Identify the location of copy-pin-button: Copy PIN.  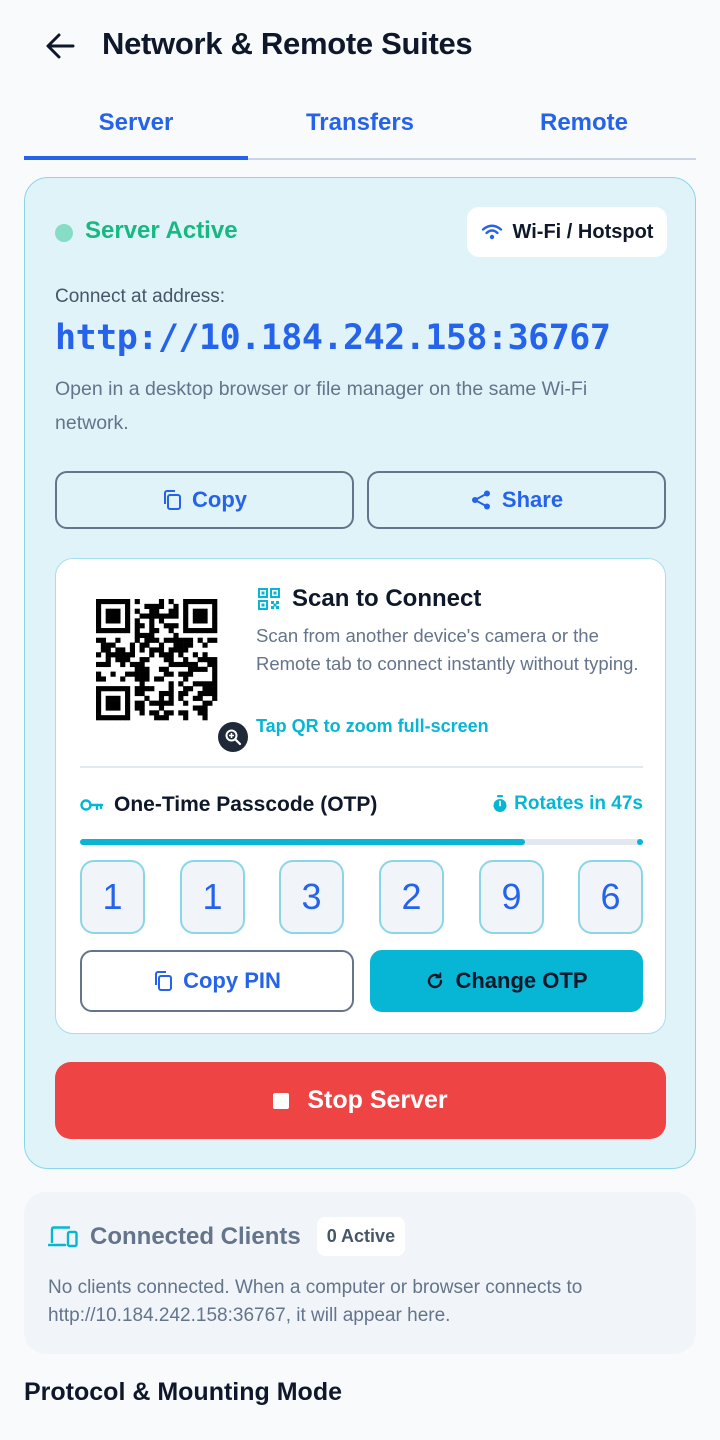
(217, 981).